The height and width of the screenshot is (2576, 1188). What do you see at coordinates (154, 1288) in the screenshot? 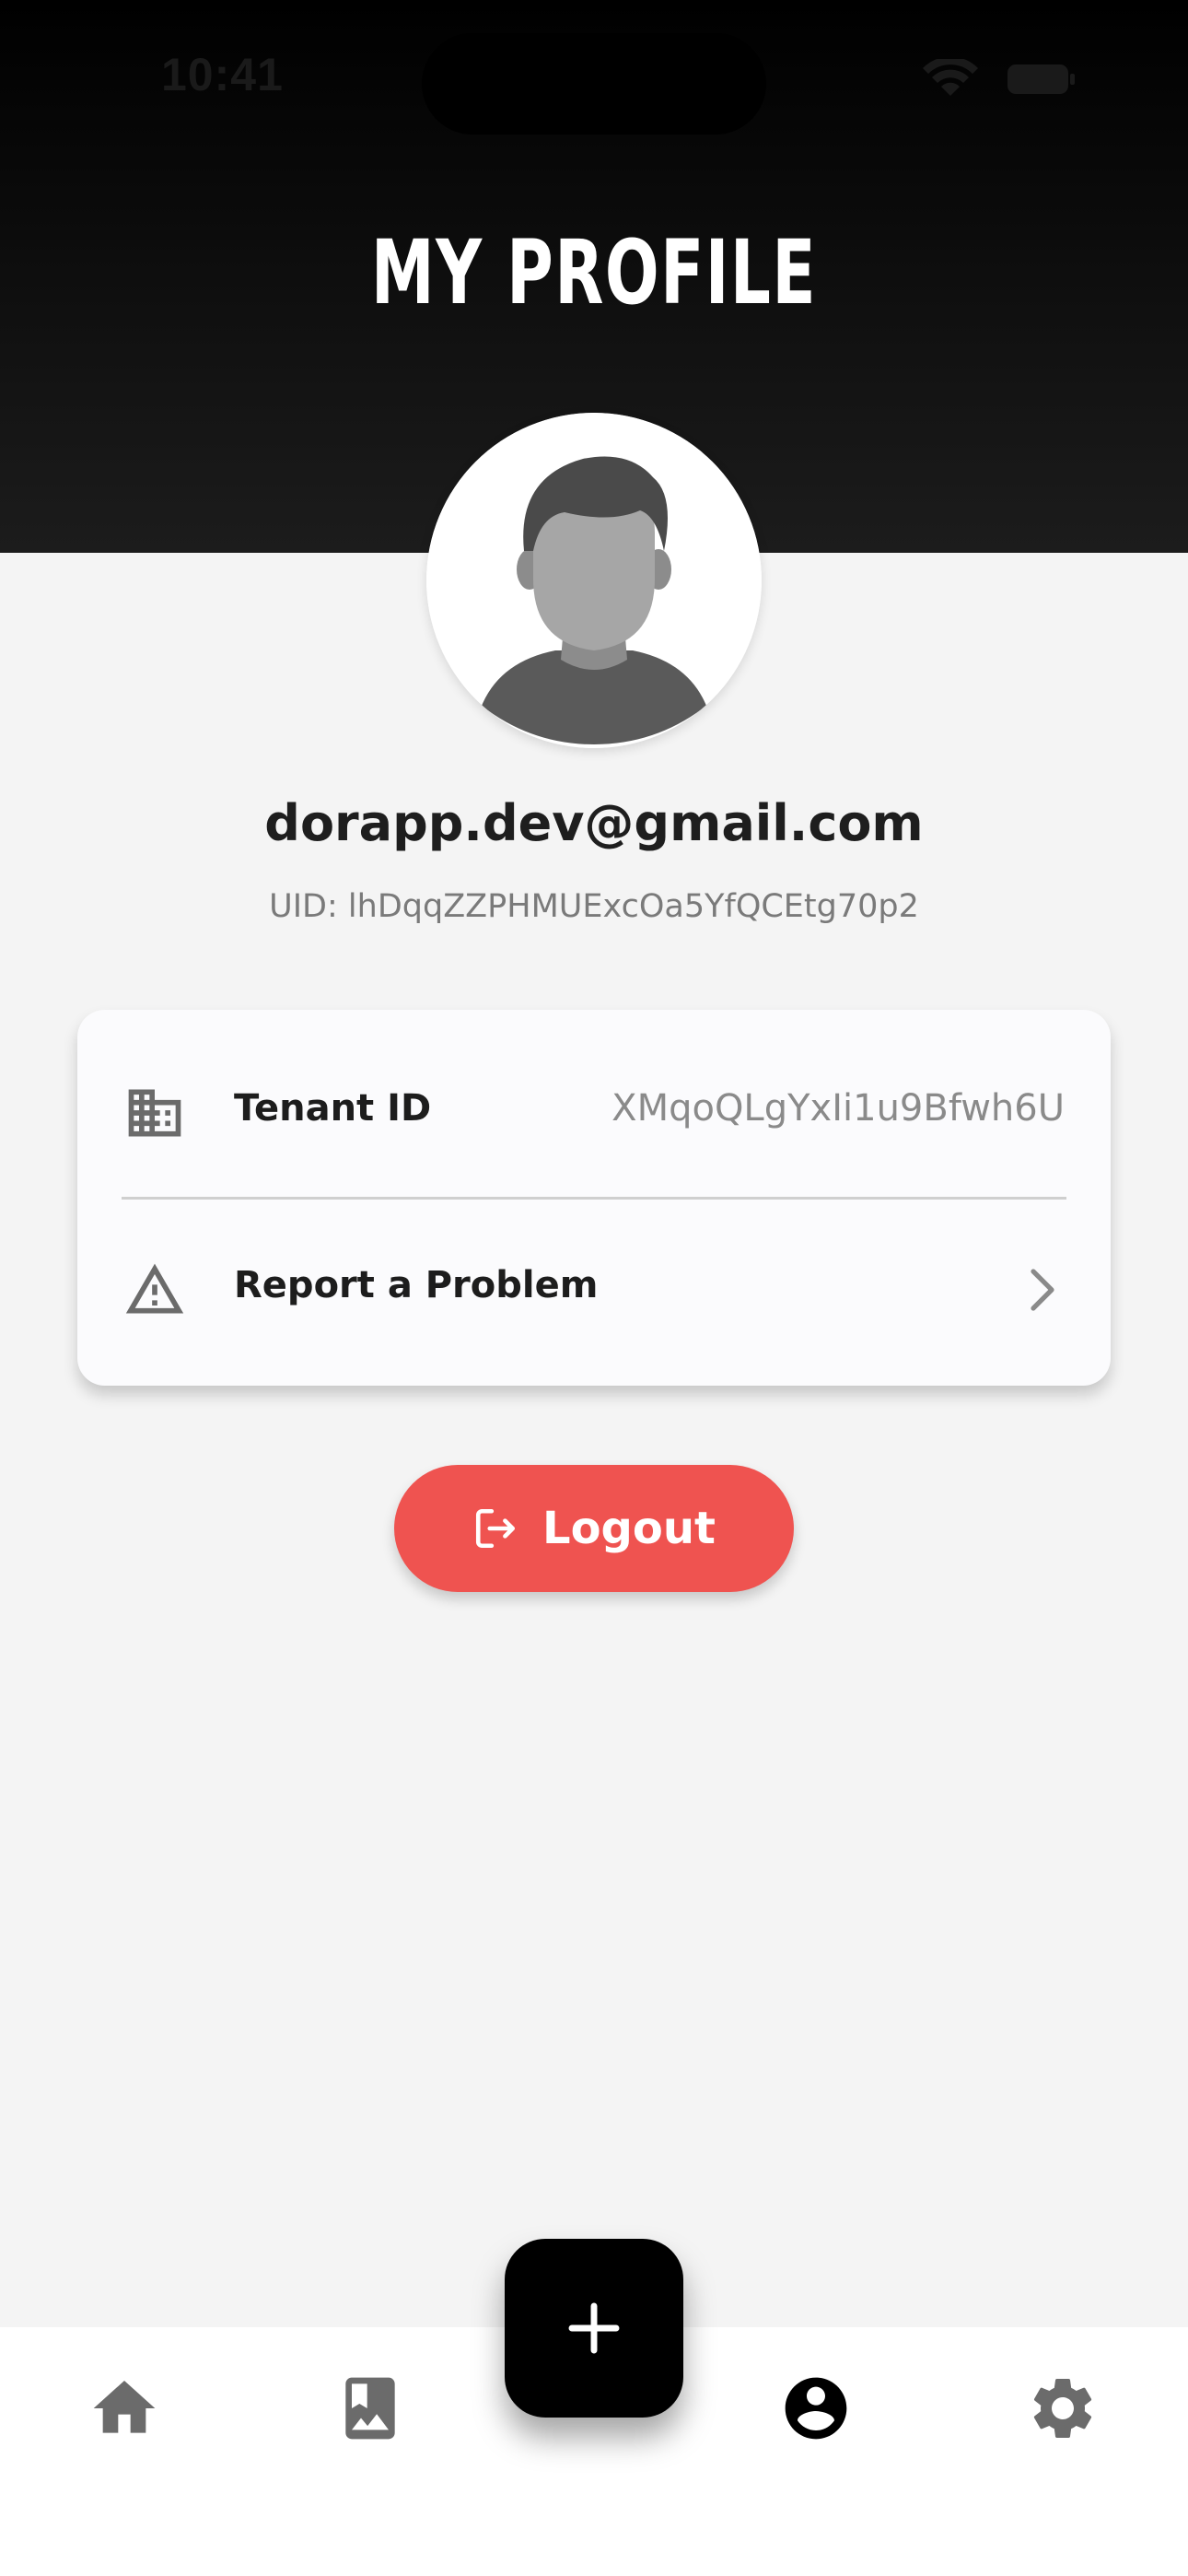
I see `warning-icon` at bounding box center [154, 1288].